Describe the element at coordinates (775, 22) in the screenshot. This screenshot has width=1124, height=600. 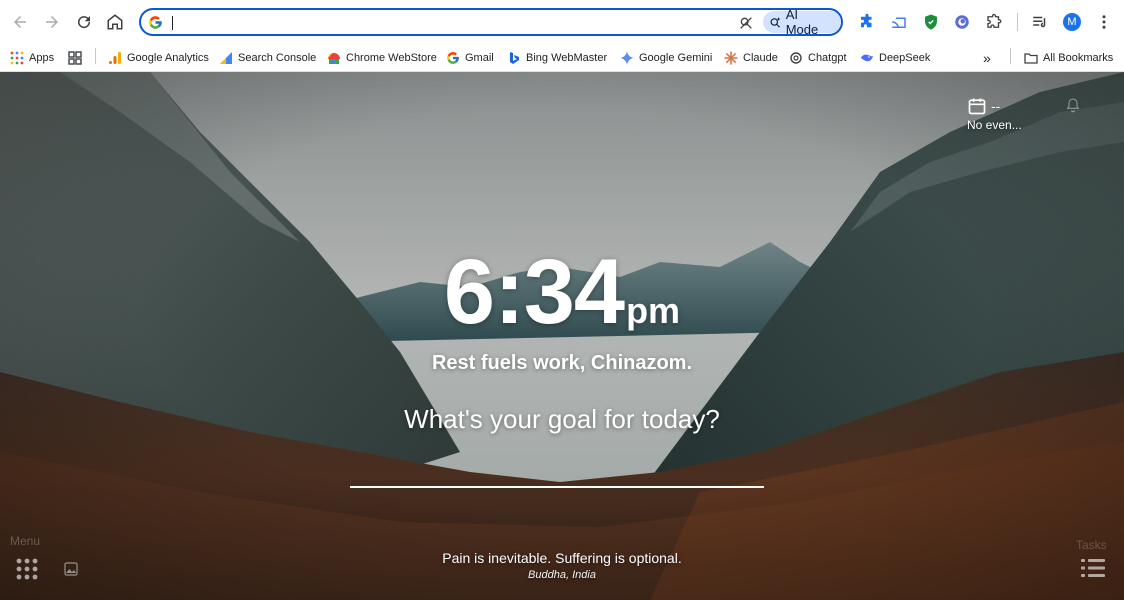
I see `ai-mode-icon` at that location.